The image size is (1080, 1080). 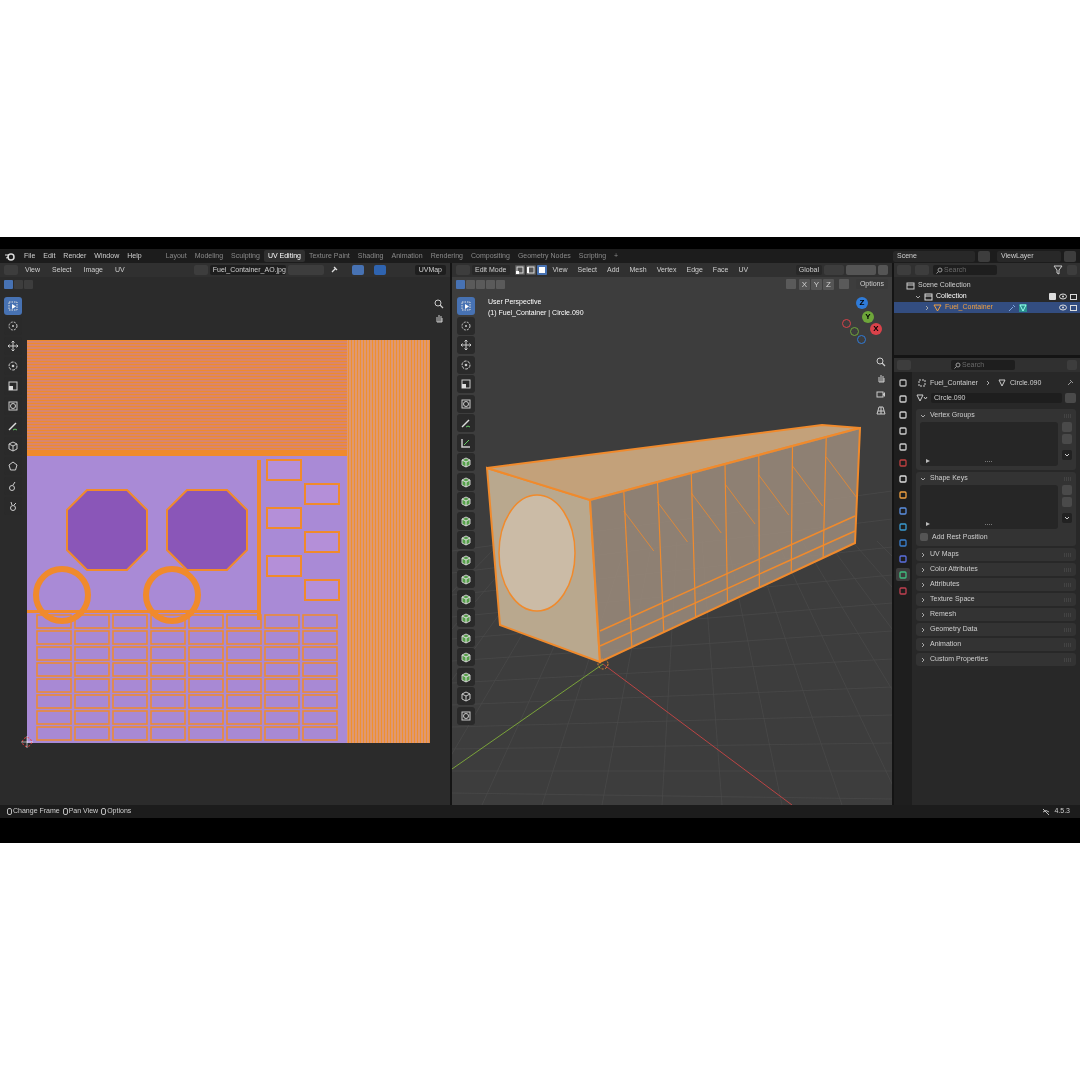 I want to click on ruler-icon, so click(x=466, y=442).